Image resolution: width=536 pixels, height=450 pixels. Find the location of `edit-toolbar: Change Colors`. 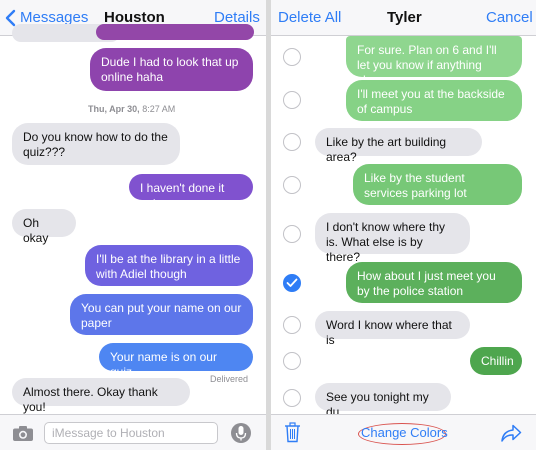

edit-toolbar: Change Colors is located at coordinates (403, 432).